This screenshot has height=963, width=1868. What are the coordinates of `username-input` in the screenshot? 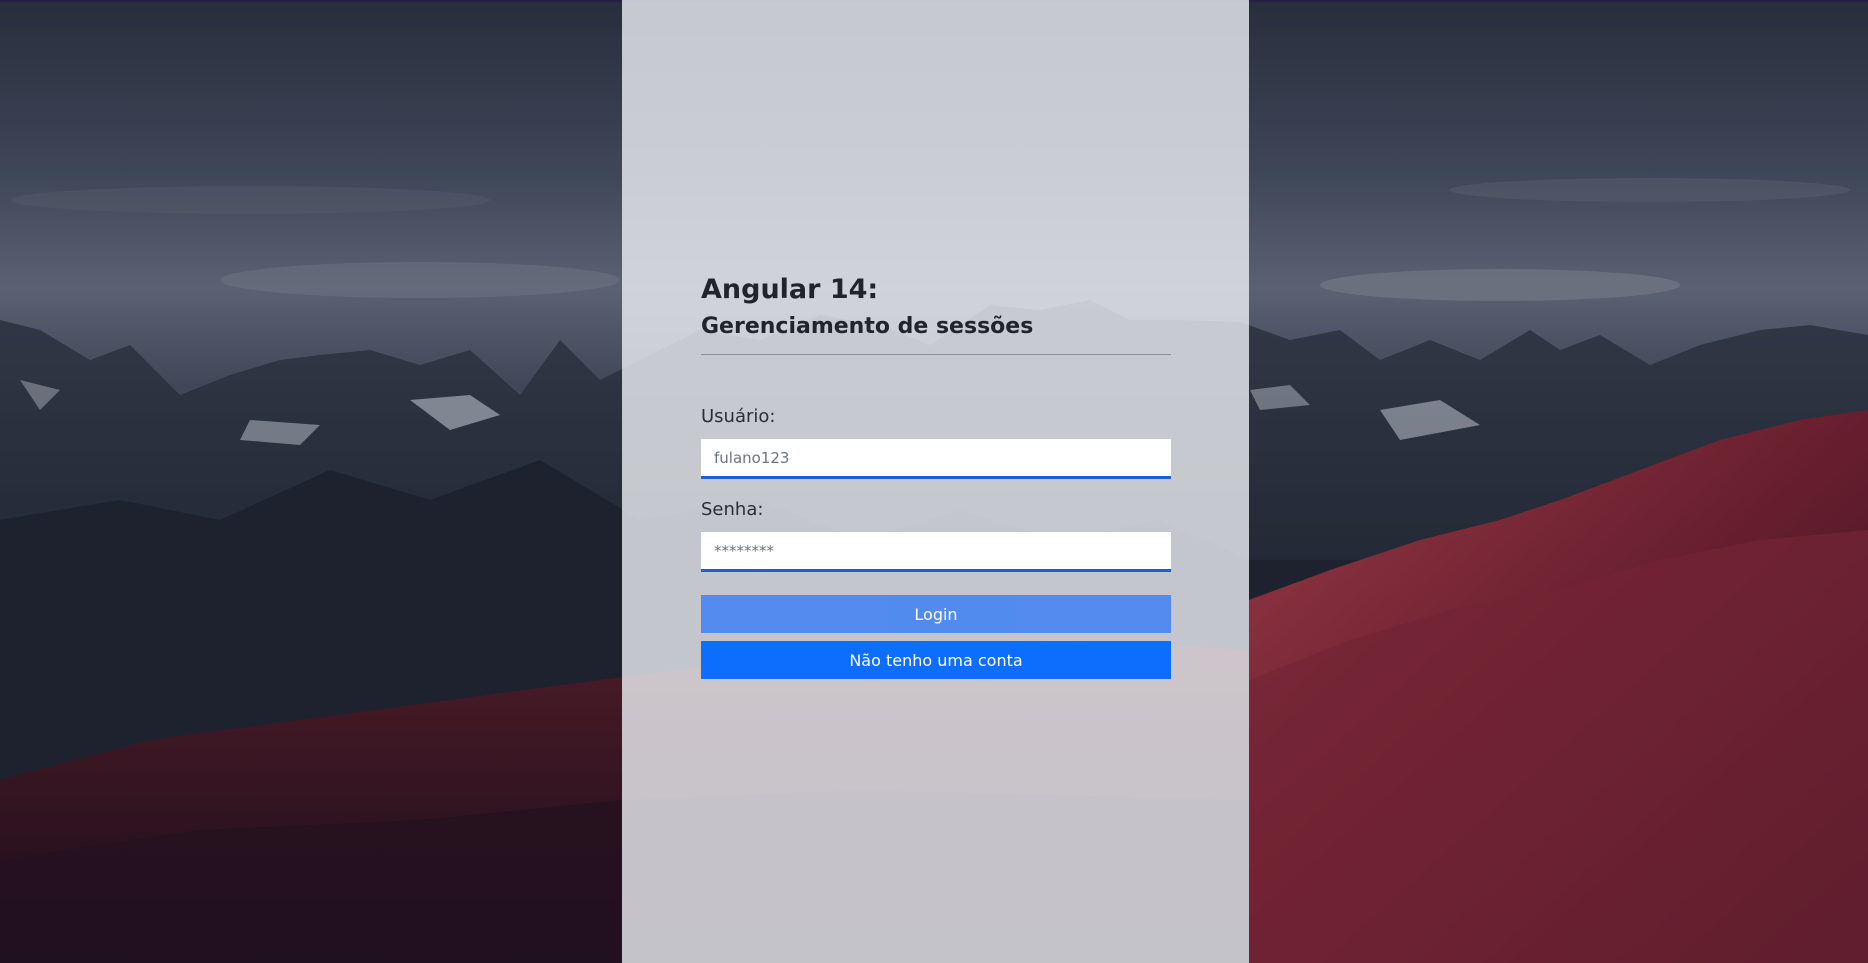 It's located at (936, 459).